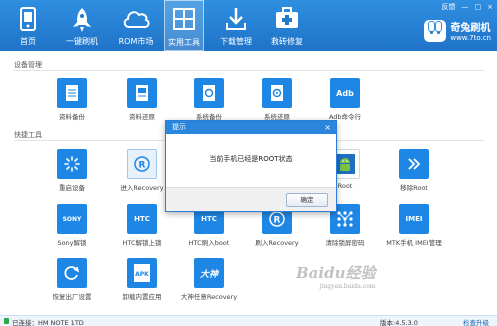 The image size is (497, 326). Describe the element at coordinates (251, 199) in the screenshot. I see `dialog-footer: 确定` at that location.